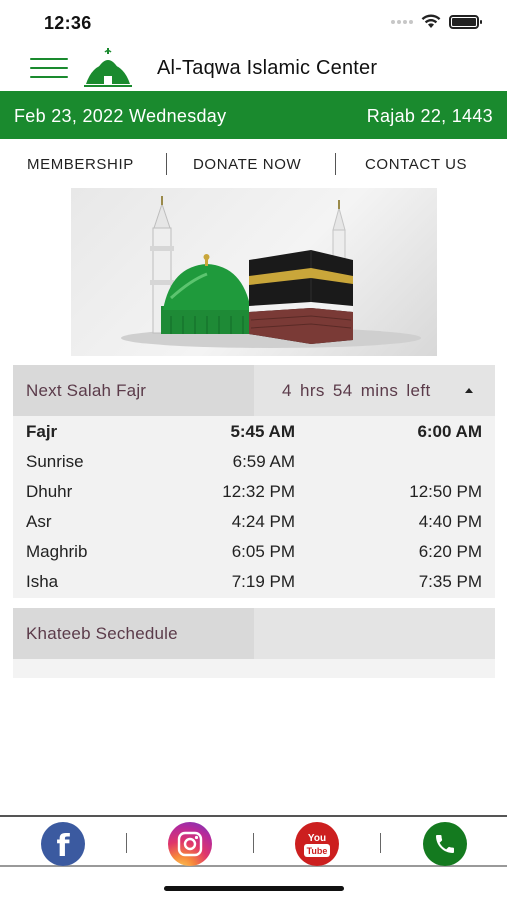 The image size is (507, 900). I want to click on prayer-row-asr: Asr 4:24 PM 4:40 PM, so click(254, 522).